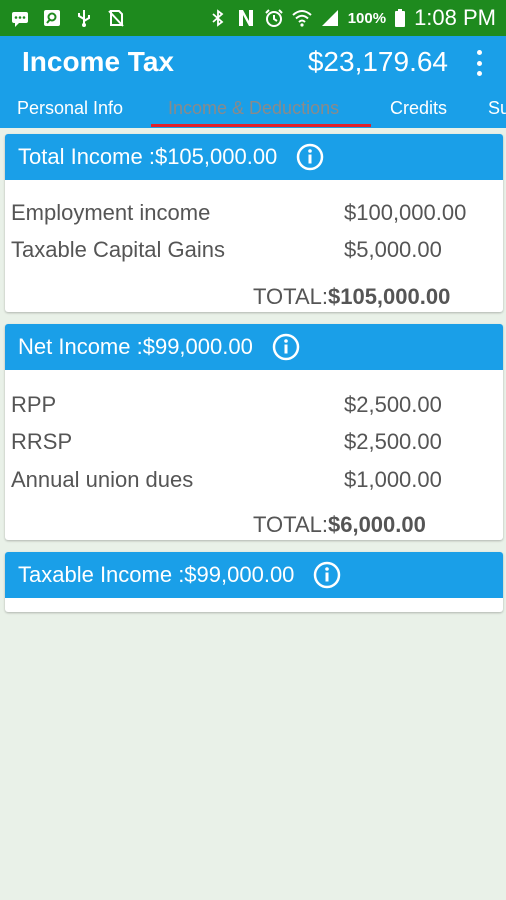  What do you see at coordinates (254, 347) in the screenshot?
I see `card-header: Net Income :$99,000.00` at bounding box center [254, 347].